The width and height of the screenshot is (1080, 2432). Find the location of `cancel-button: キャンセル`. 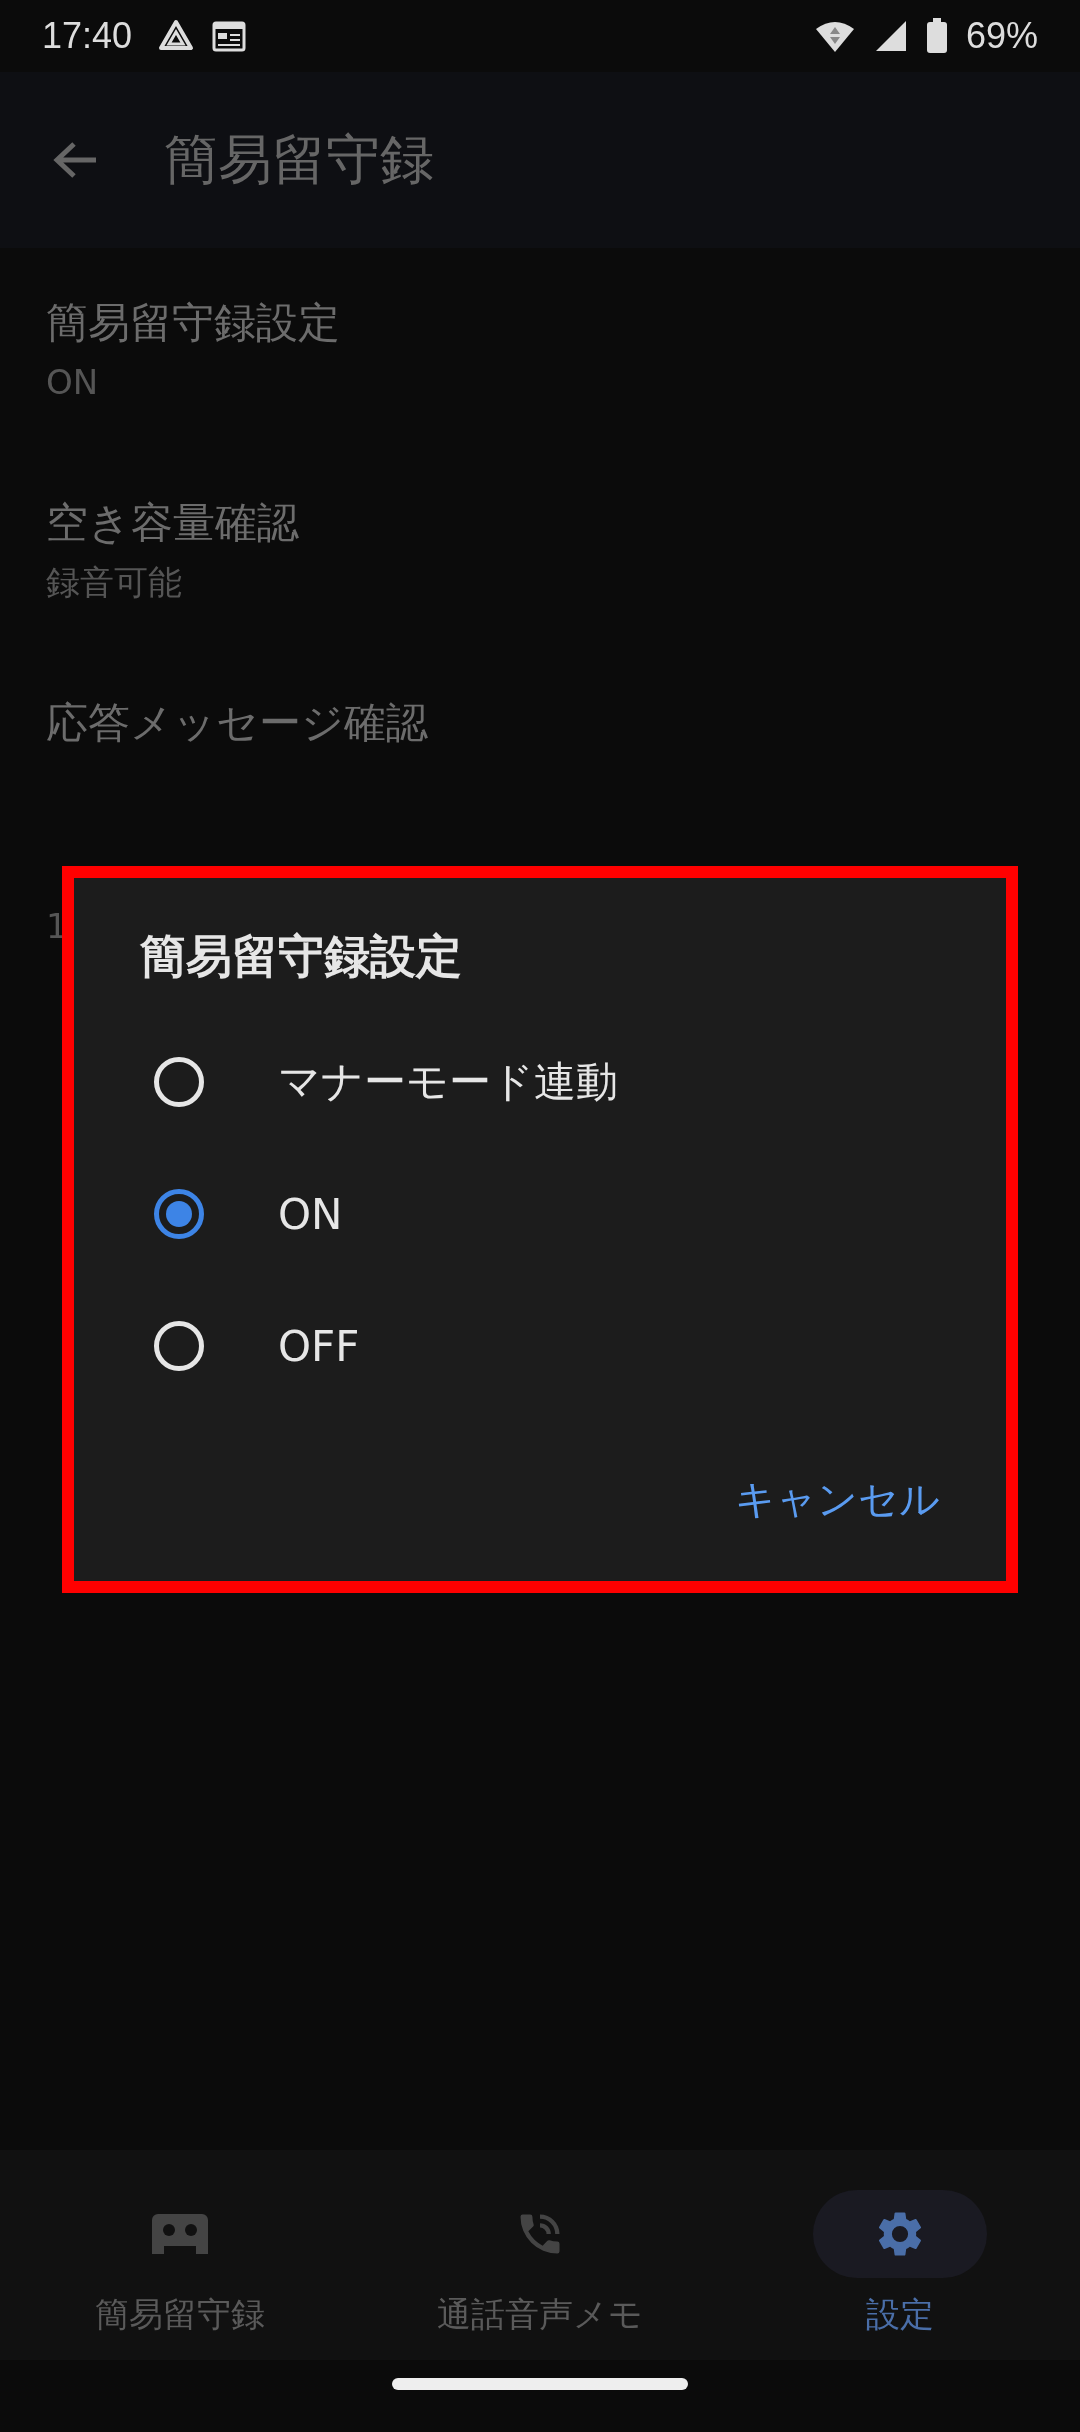

cancel-button: キャンセル is located at coordinates (837, 1499).